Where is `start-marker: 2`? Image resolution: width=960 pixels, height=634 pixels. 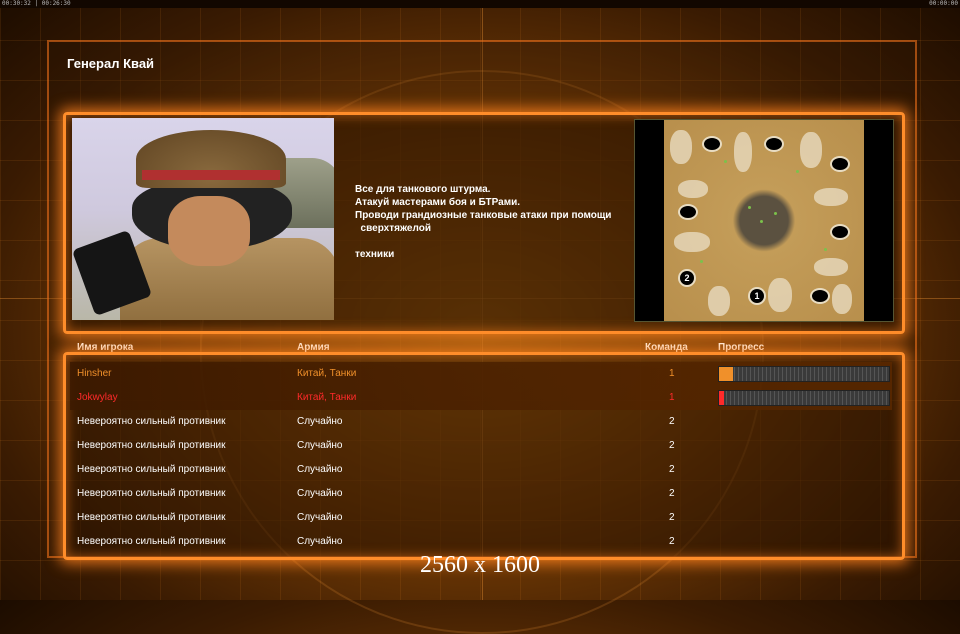 start-marker: 2 is located at coordinates (687, 278).